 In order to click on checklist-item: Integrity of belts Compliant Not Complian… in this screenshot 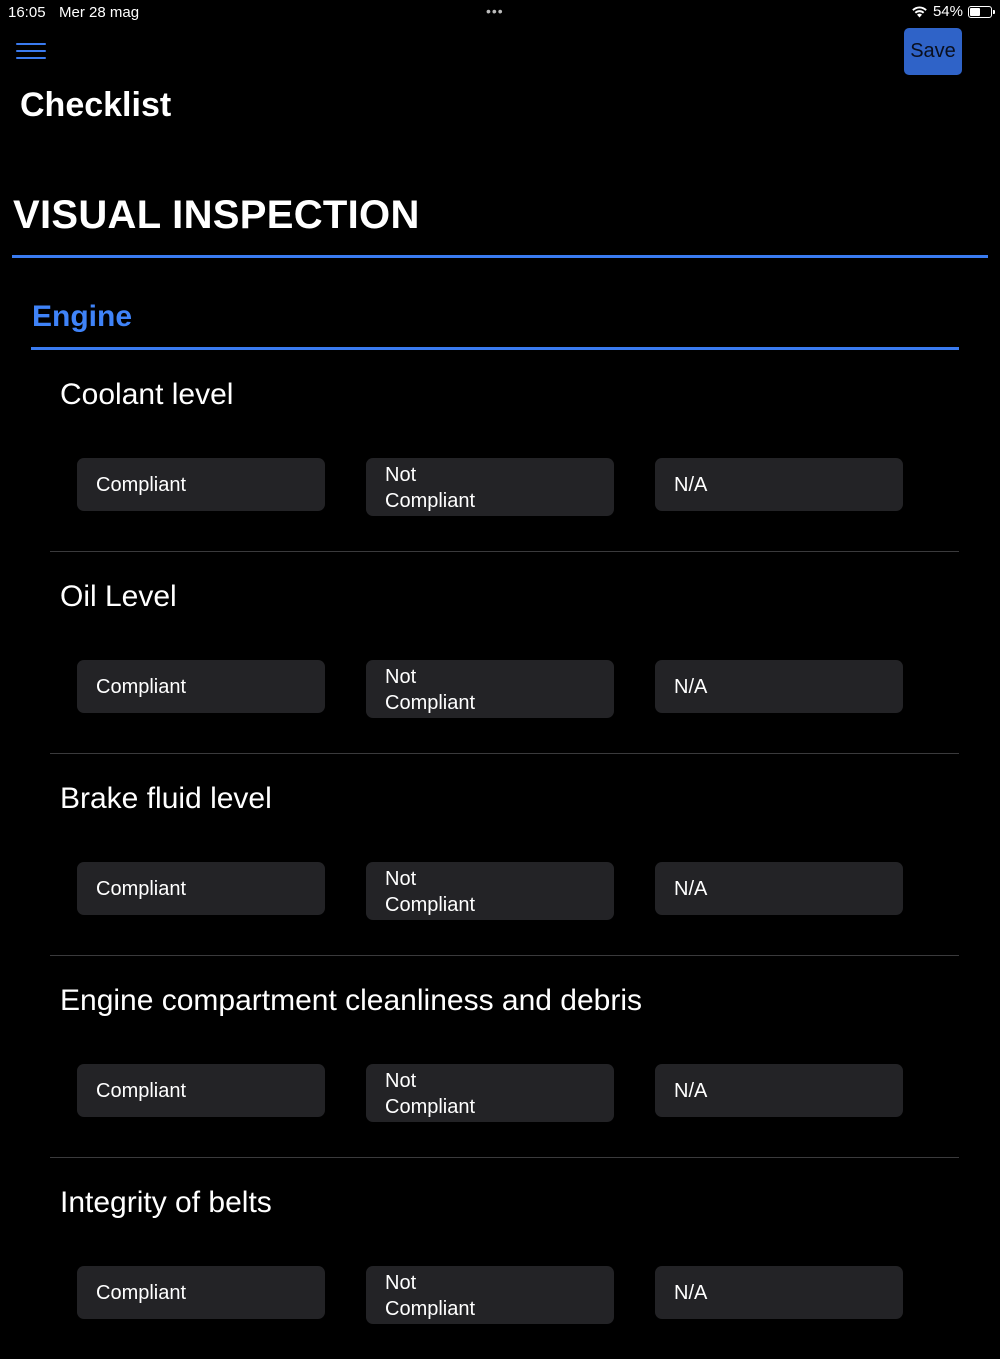, I will do `click(504, 1258)`.